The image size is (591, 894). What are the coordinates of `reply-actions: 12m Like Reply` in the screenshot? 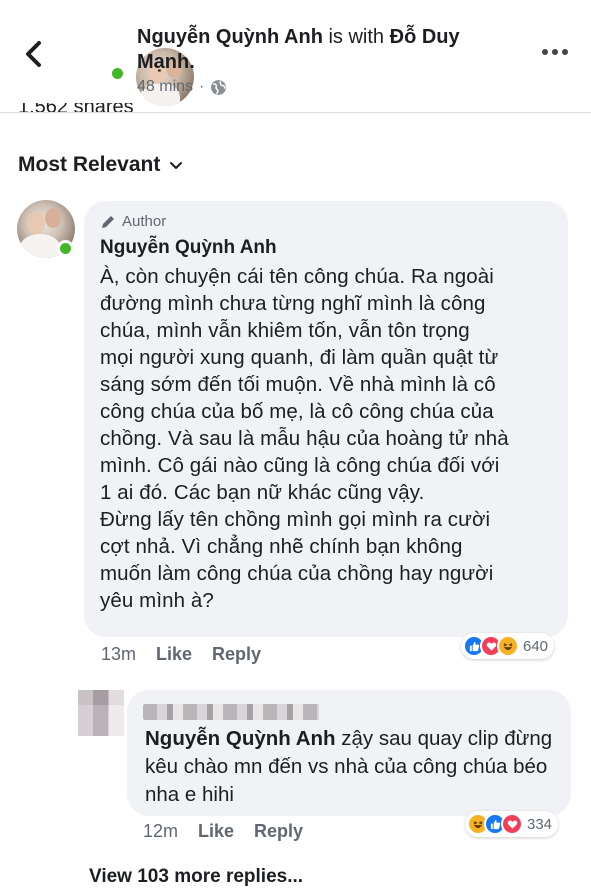 It's located at (223, 831).